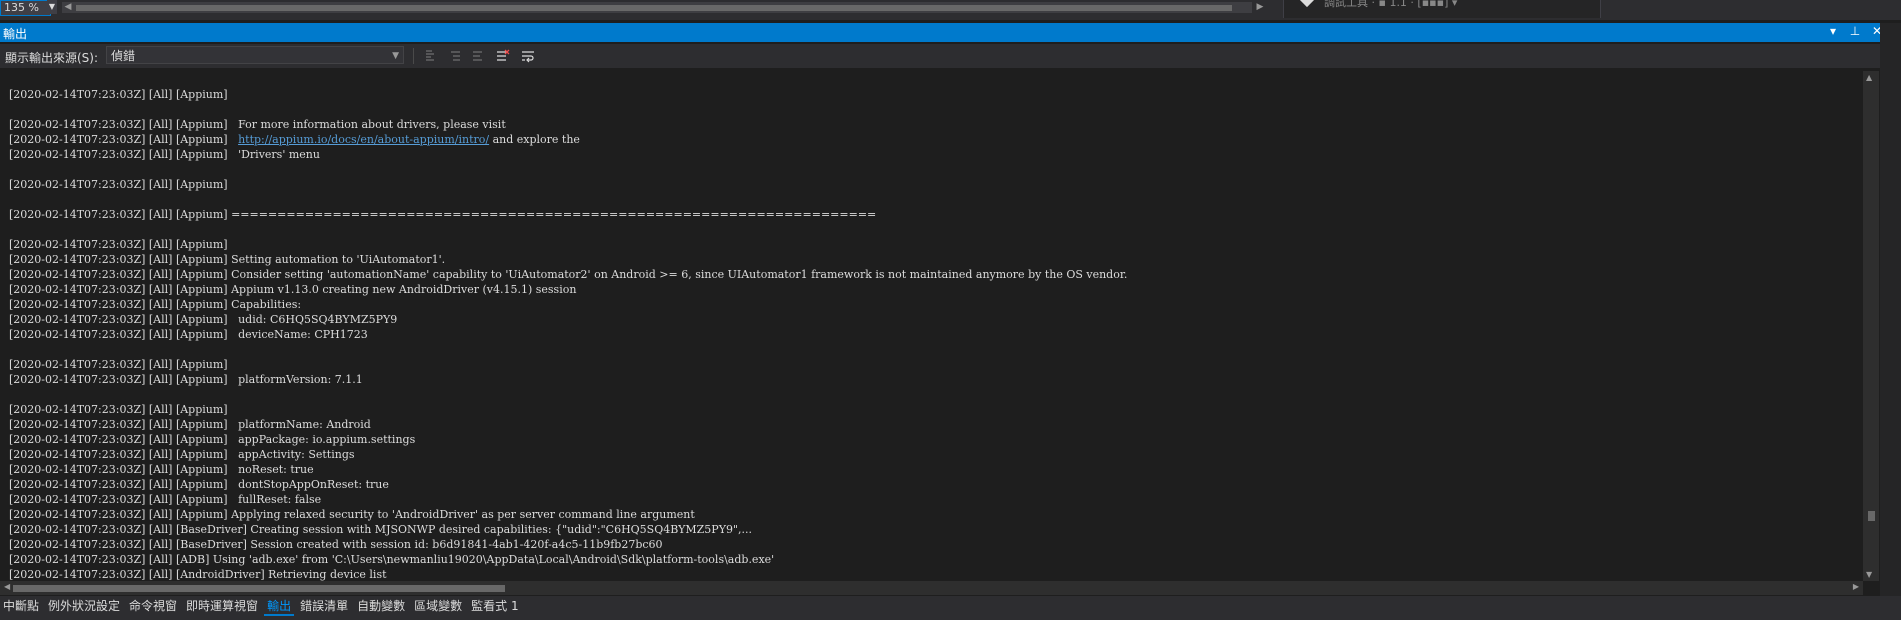 This screenshot has width=1901, height=620. Describe the element at coordinates (15, 34) in the screenshot. I see `window-title: 輸出` at that location.